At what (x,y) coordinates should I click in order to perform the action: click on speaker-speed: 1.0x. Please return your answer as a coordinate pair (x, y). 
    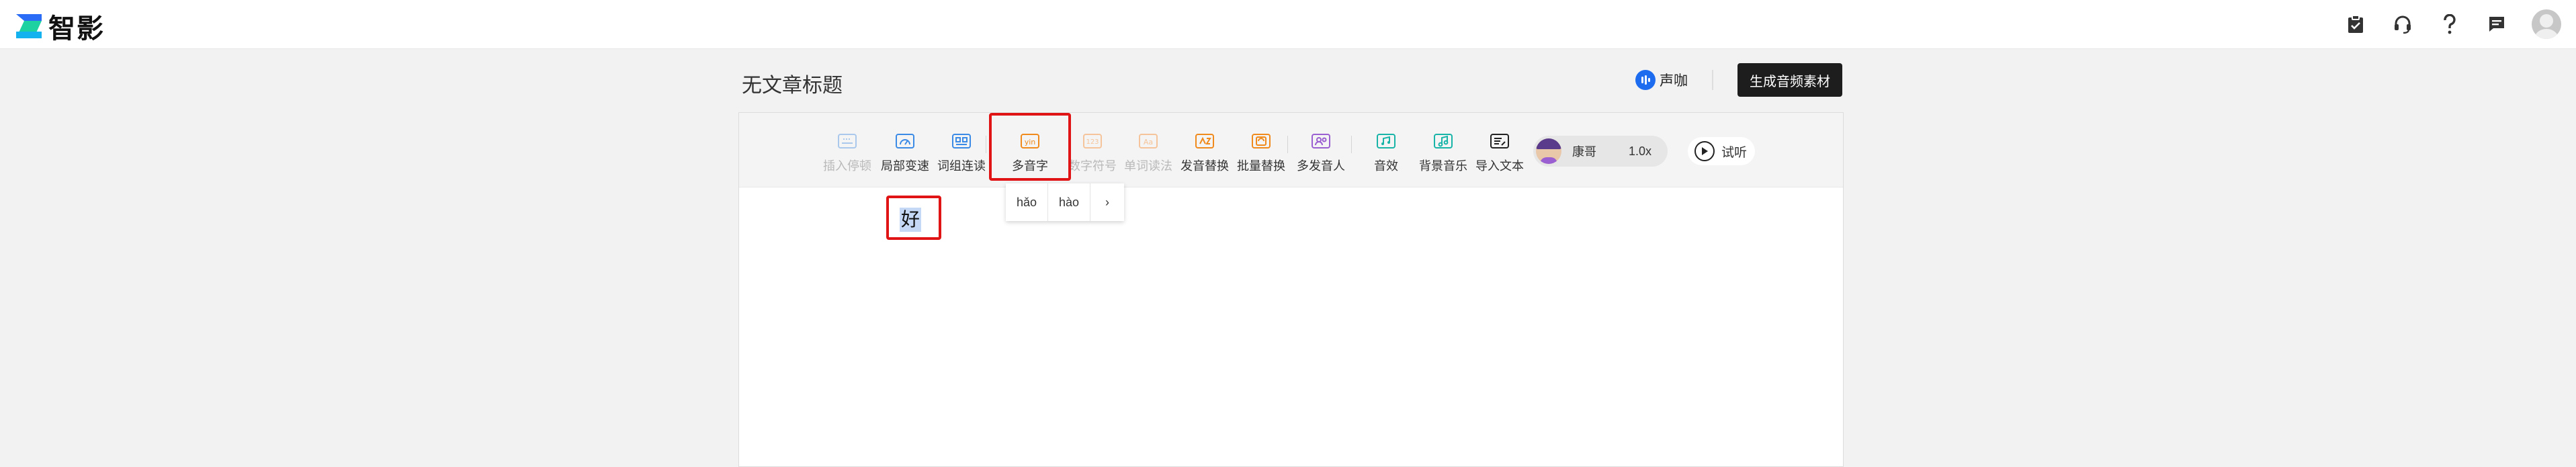
    Looking at the image, I should click on (1640, 151).